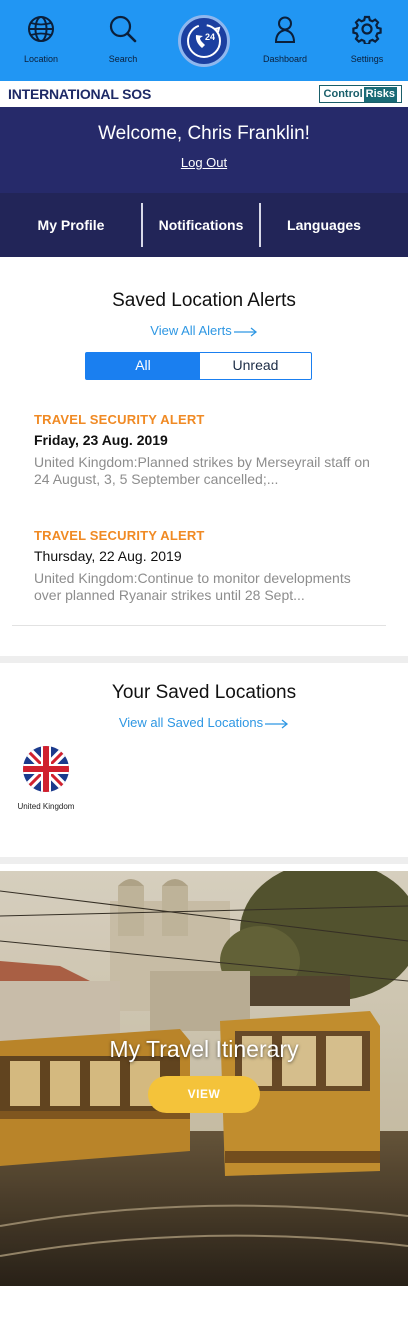  I want to click on languages-button: Languages, so click(324, 225).